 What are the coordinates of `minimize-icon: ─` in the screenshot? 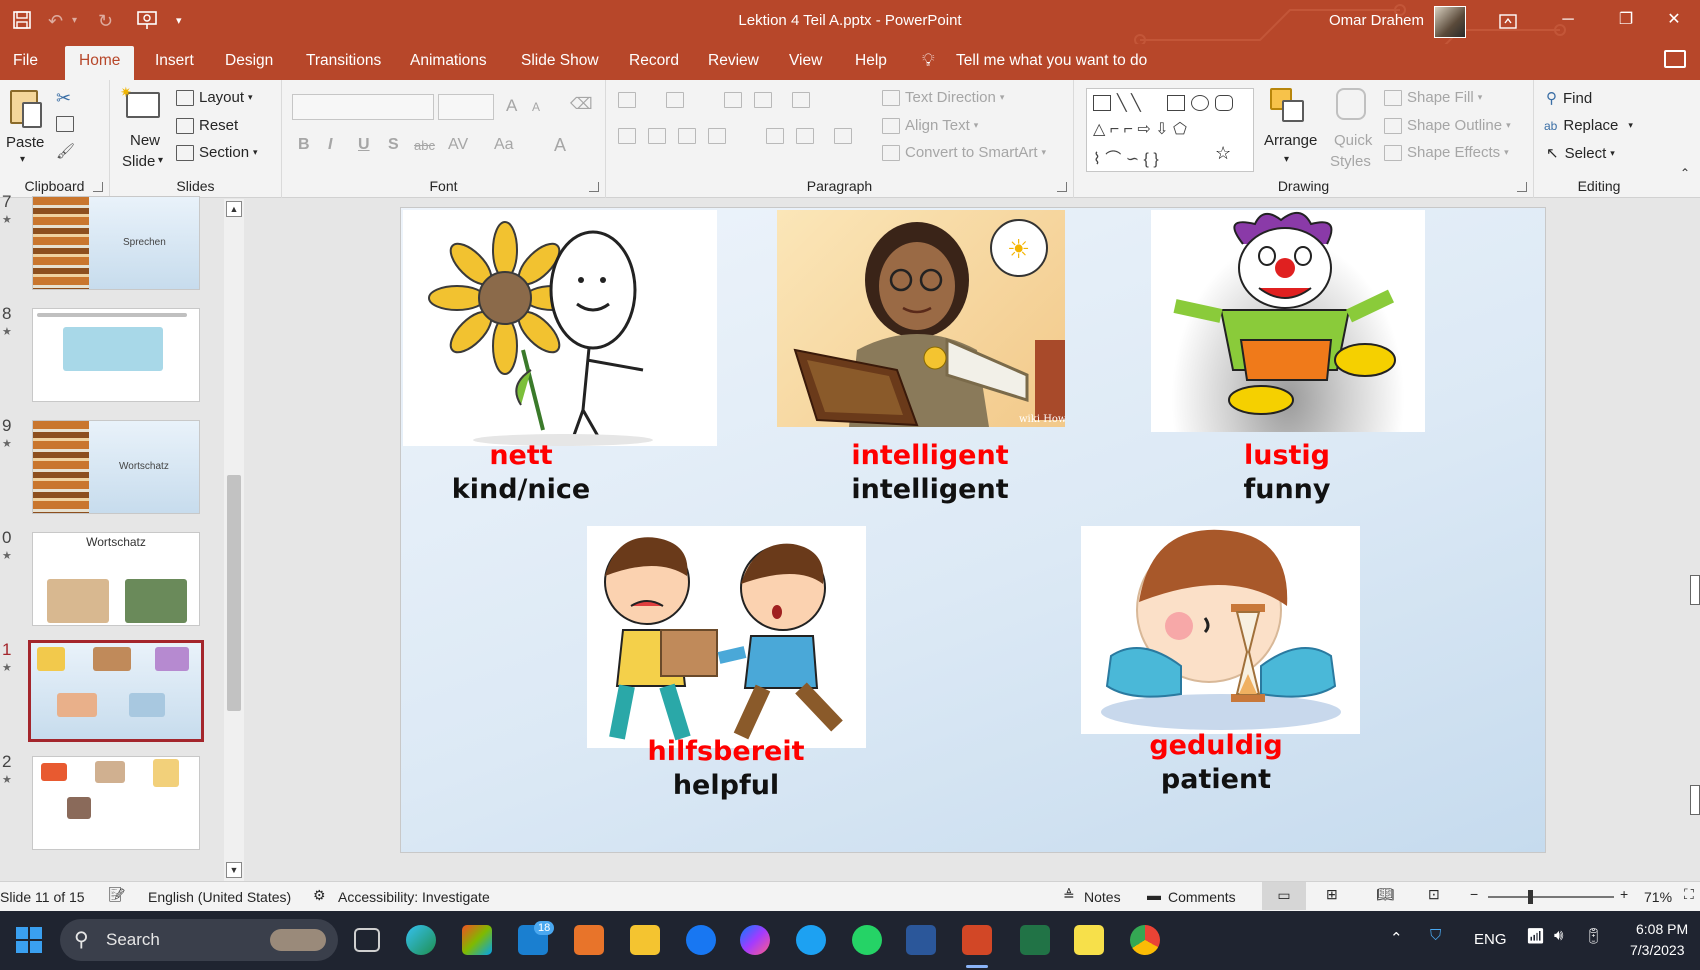 It's located at (1568, 22).